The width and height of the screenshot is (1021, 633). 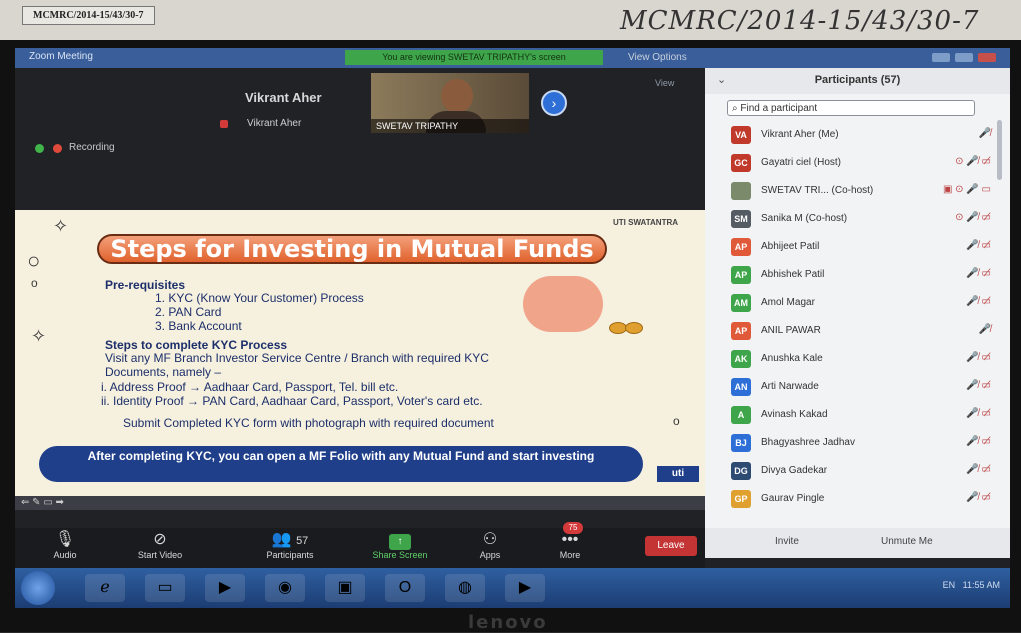 I want to click on apps-icon: ⚇, so click(x=490, y=539).